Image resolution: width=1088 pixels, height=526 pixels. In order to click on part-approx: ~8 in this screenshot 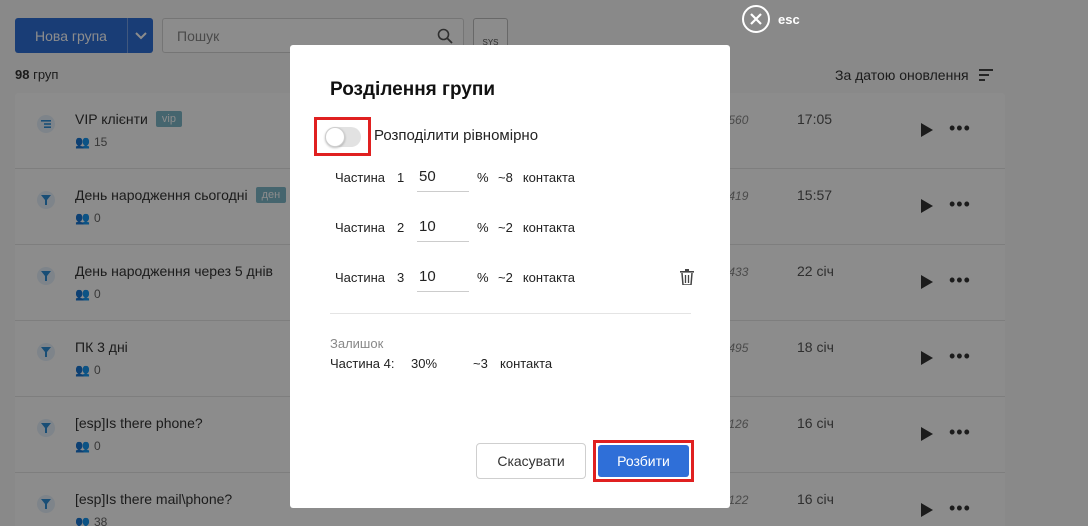, I will do `click(505, 177)`.